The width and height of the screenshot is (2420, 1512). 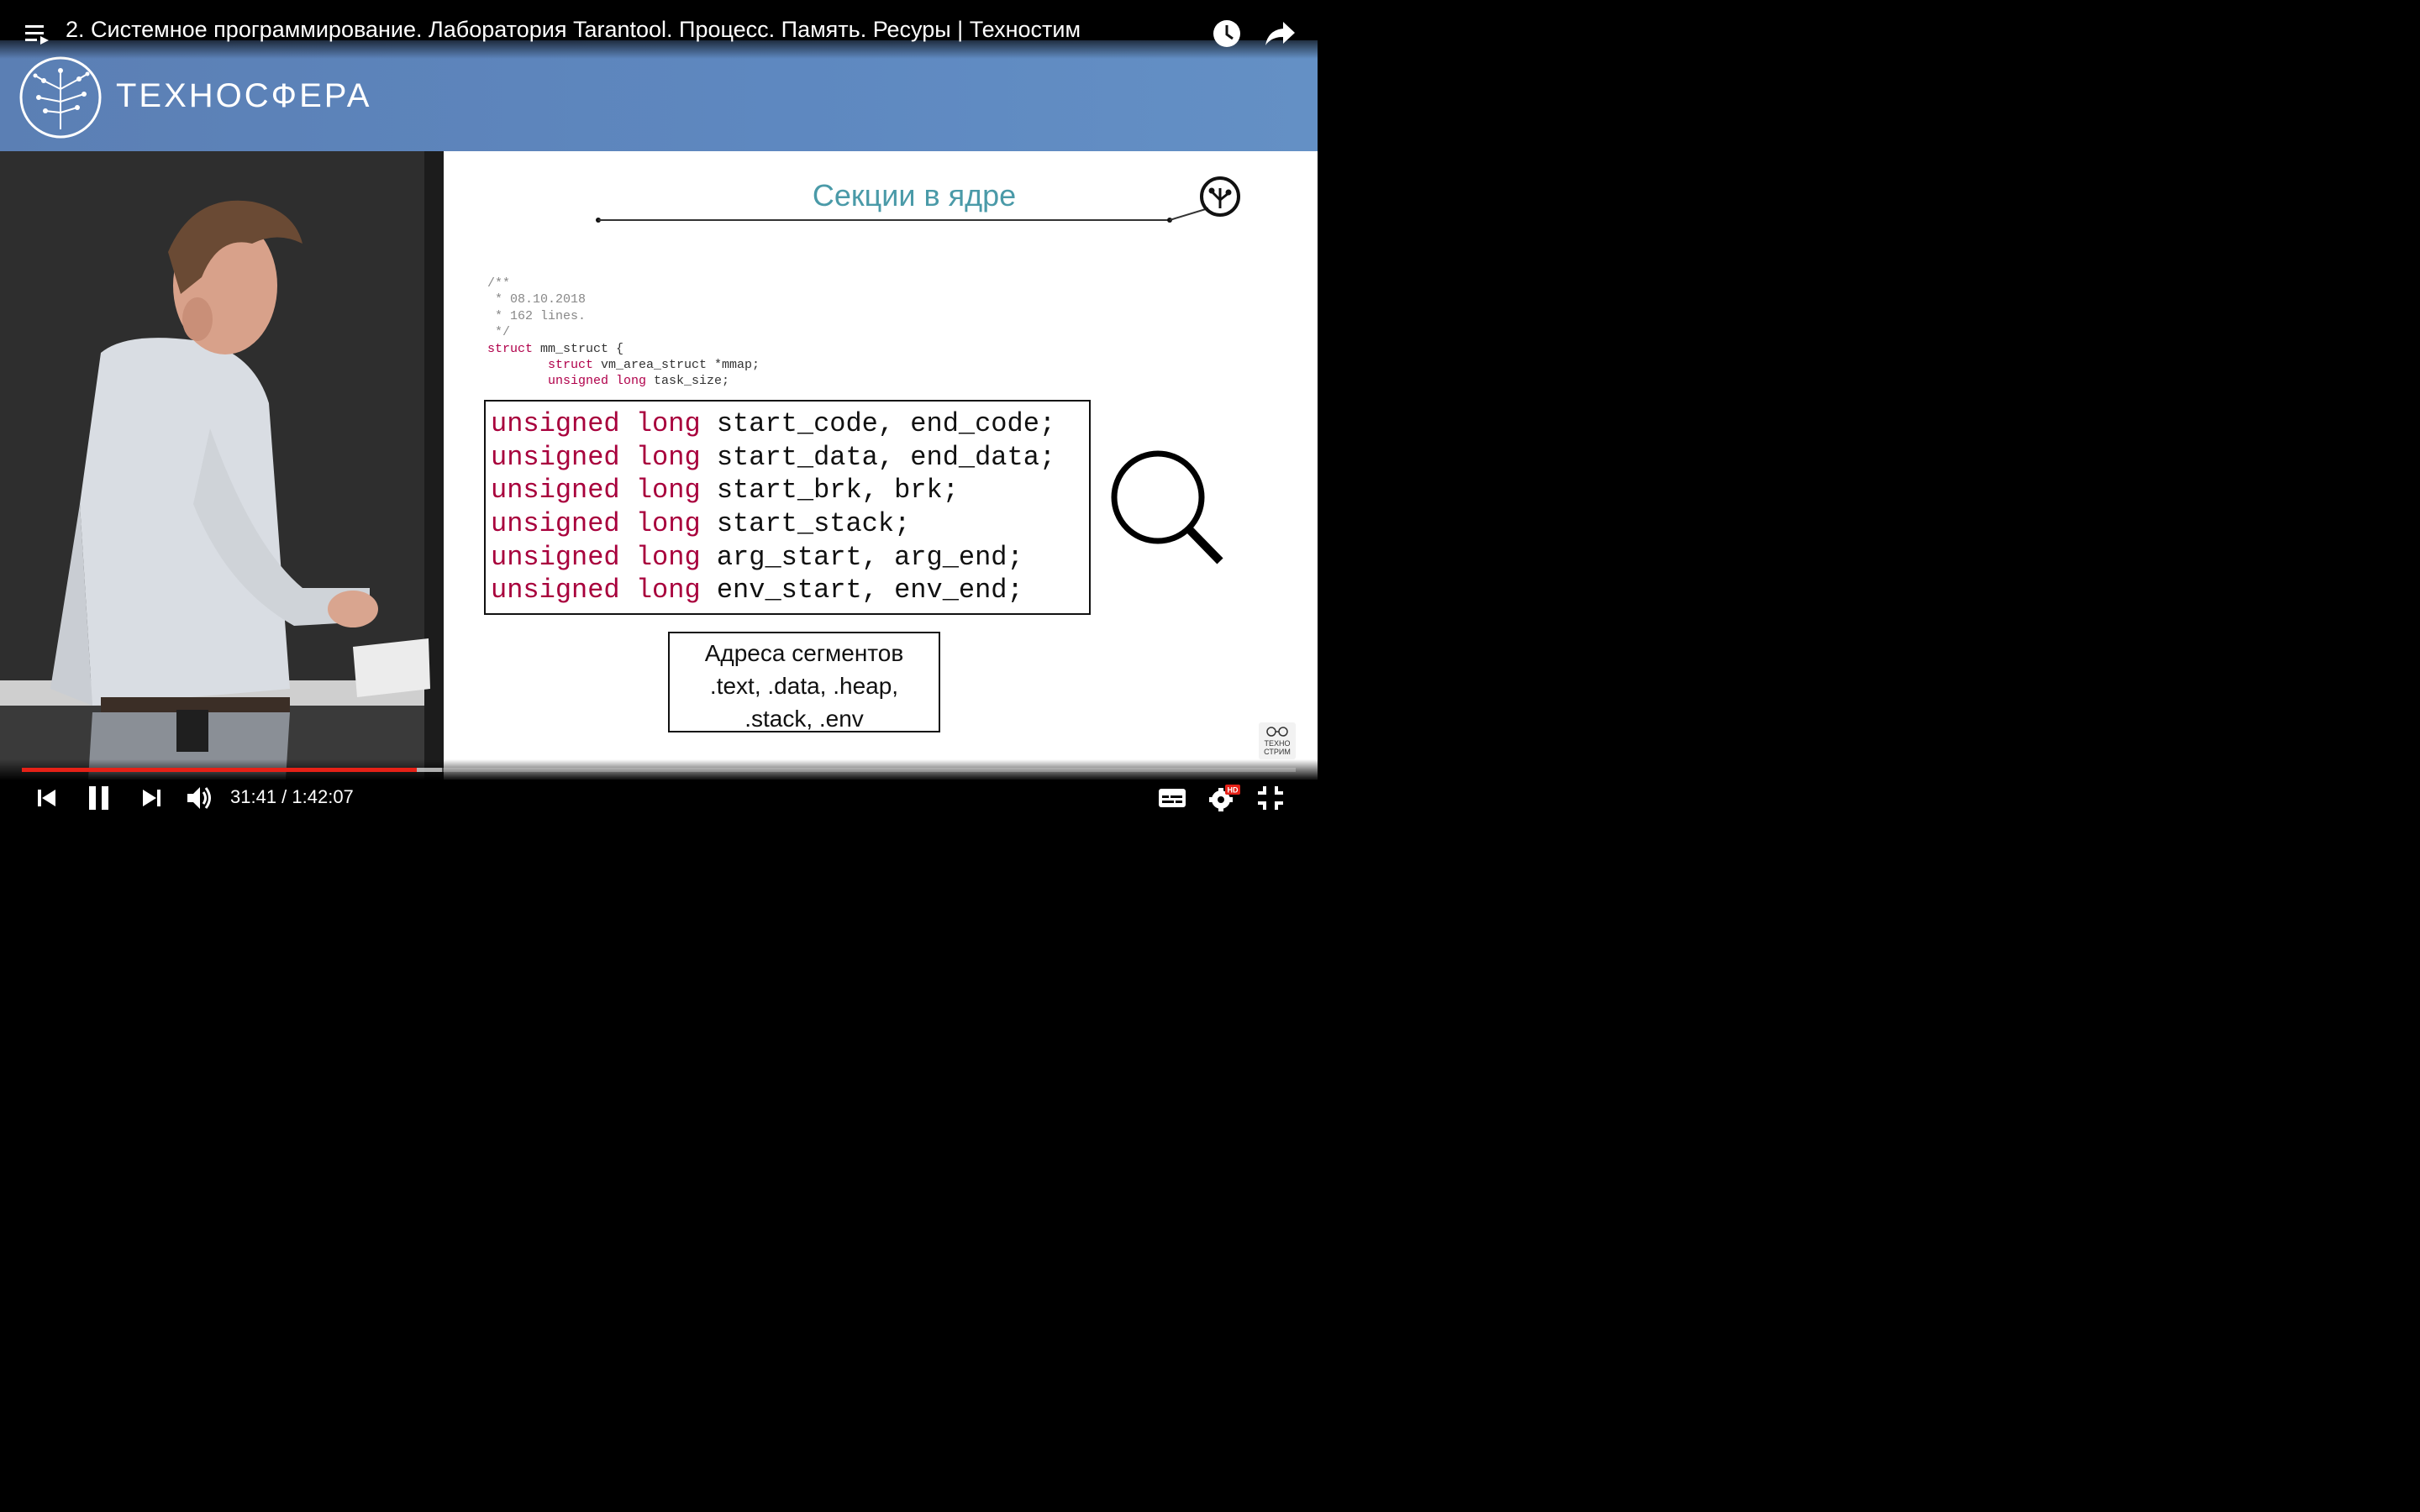 I want to click on settings-icon: HD, so click(x=1224, y=798).